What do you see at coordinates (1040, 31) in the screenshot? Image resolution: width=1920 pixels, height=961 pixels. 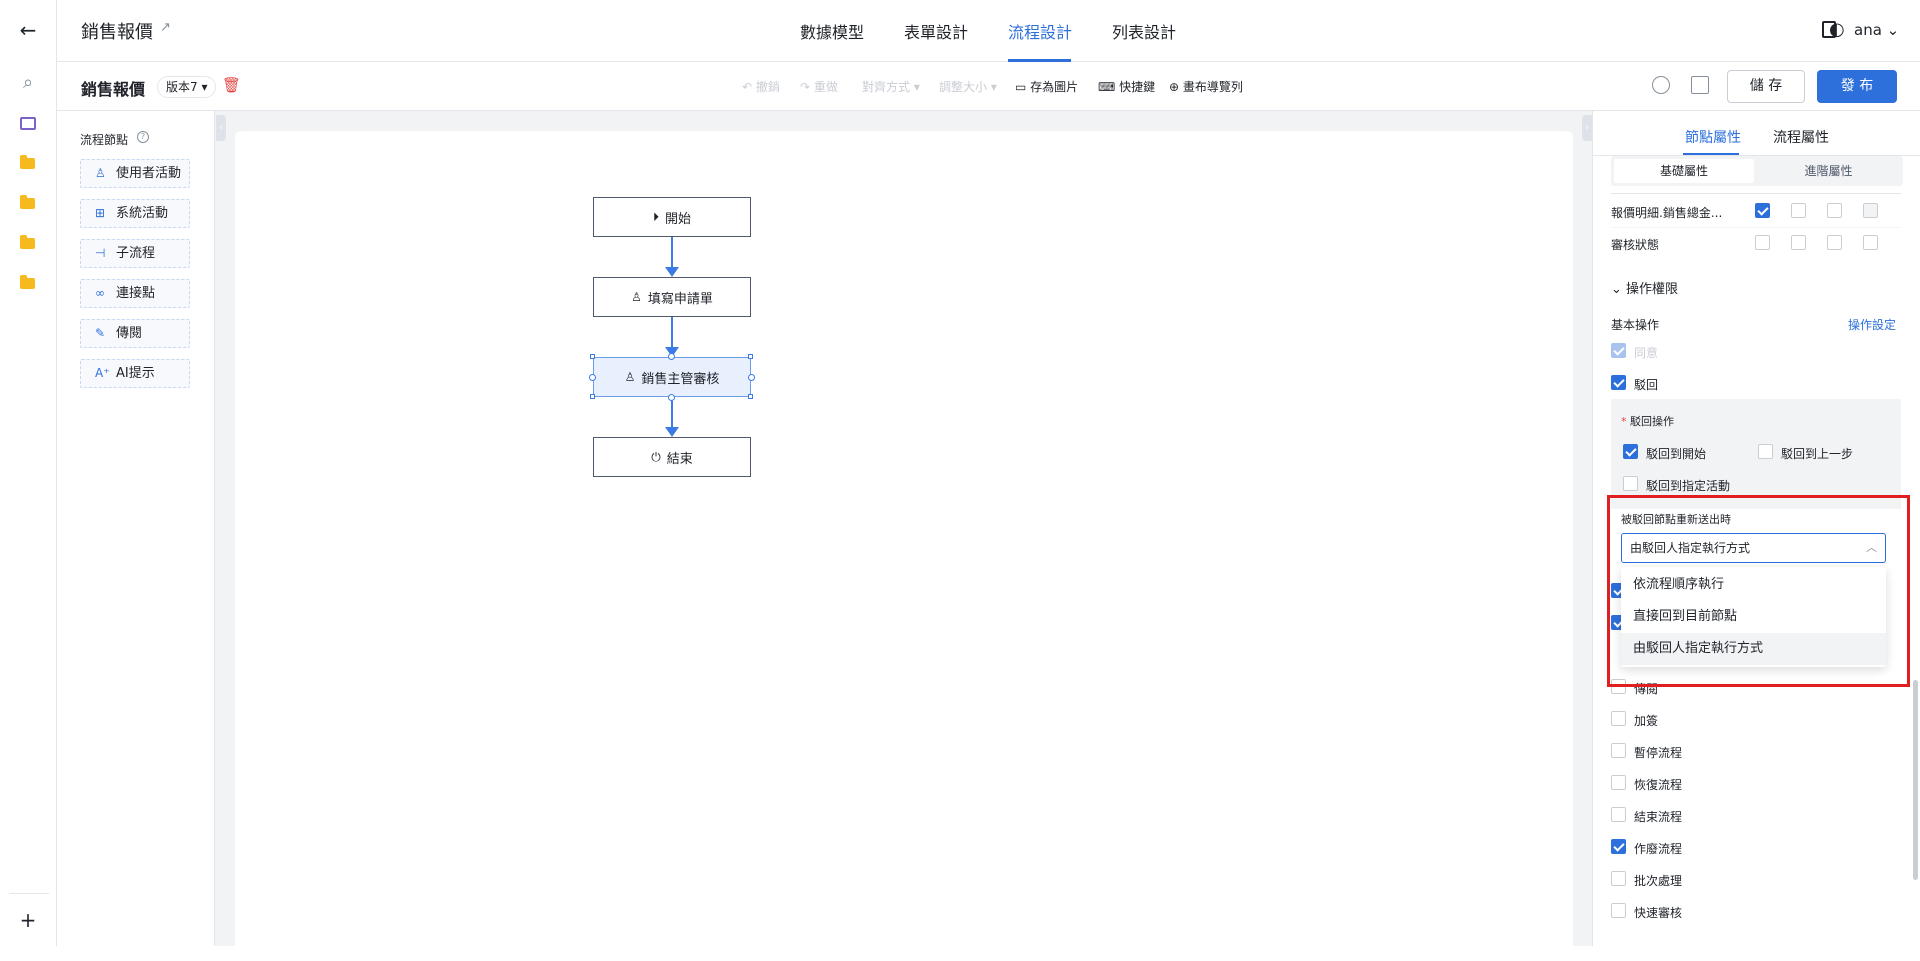 I see `tab-flow-design: 流程設計` at bounding box center [1040, 31].